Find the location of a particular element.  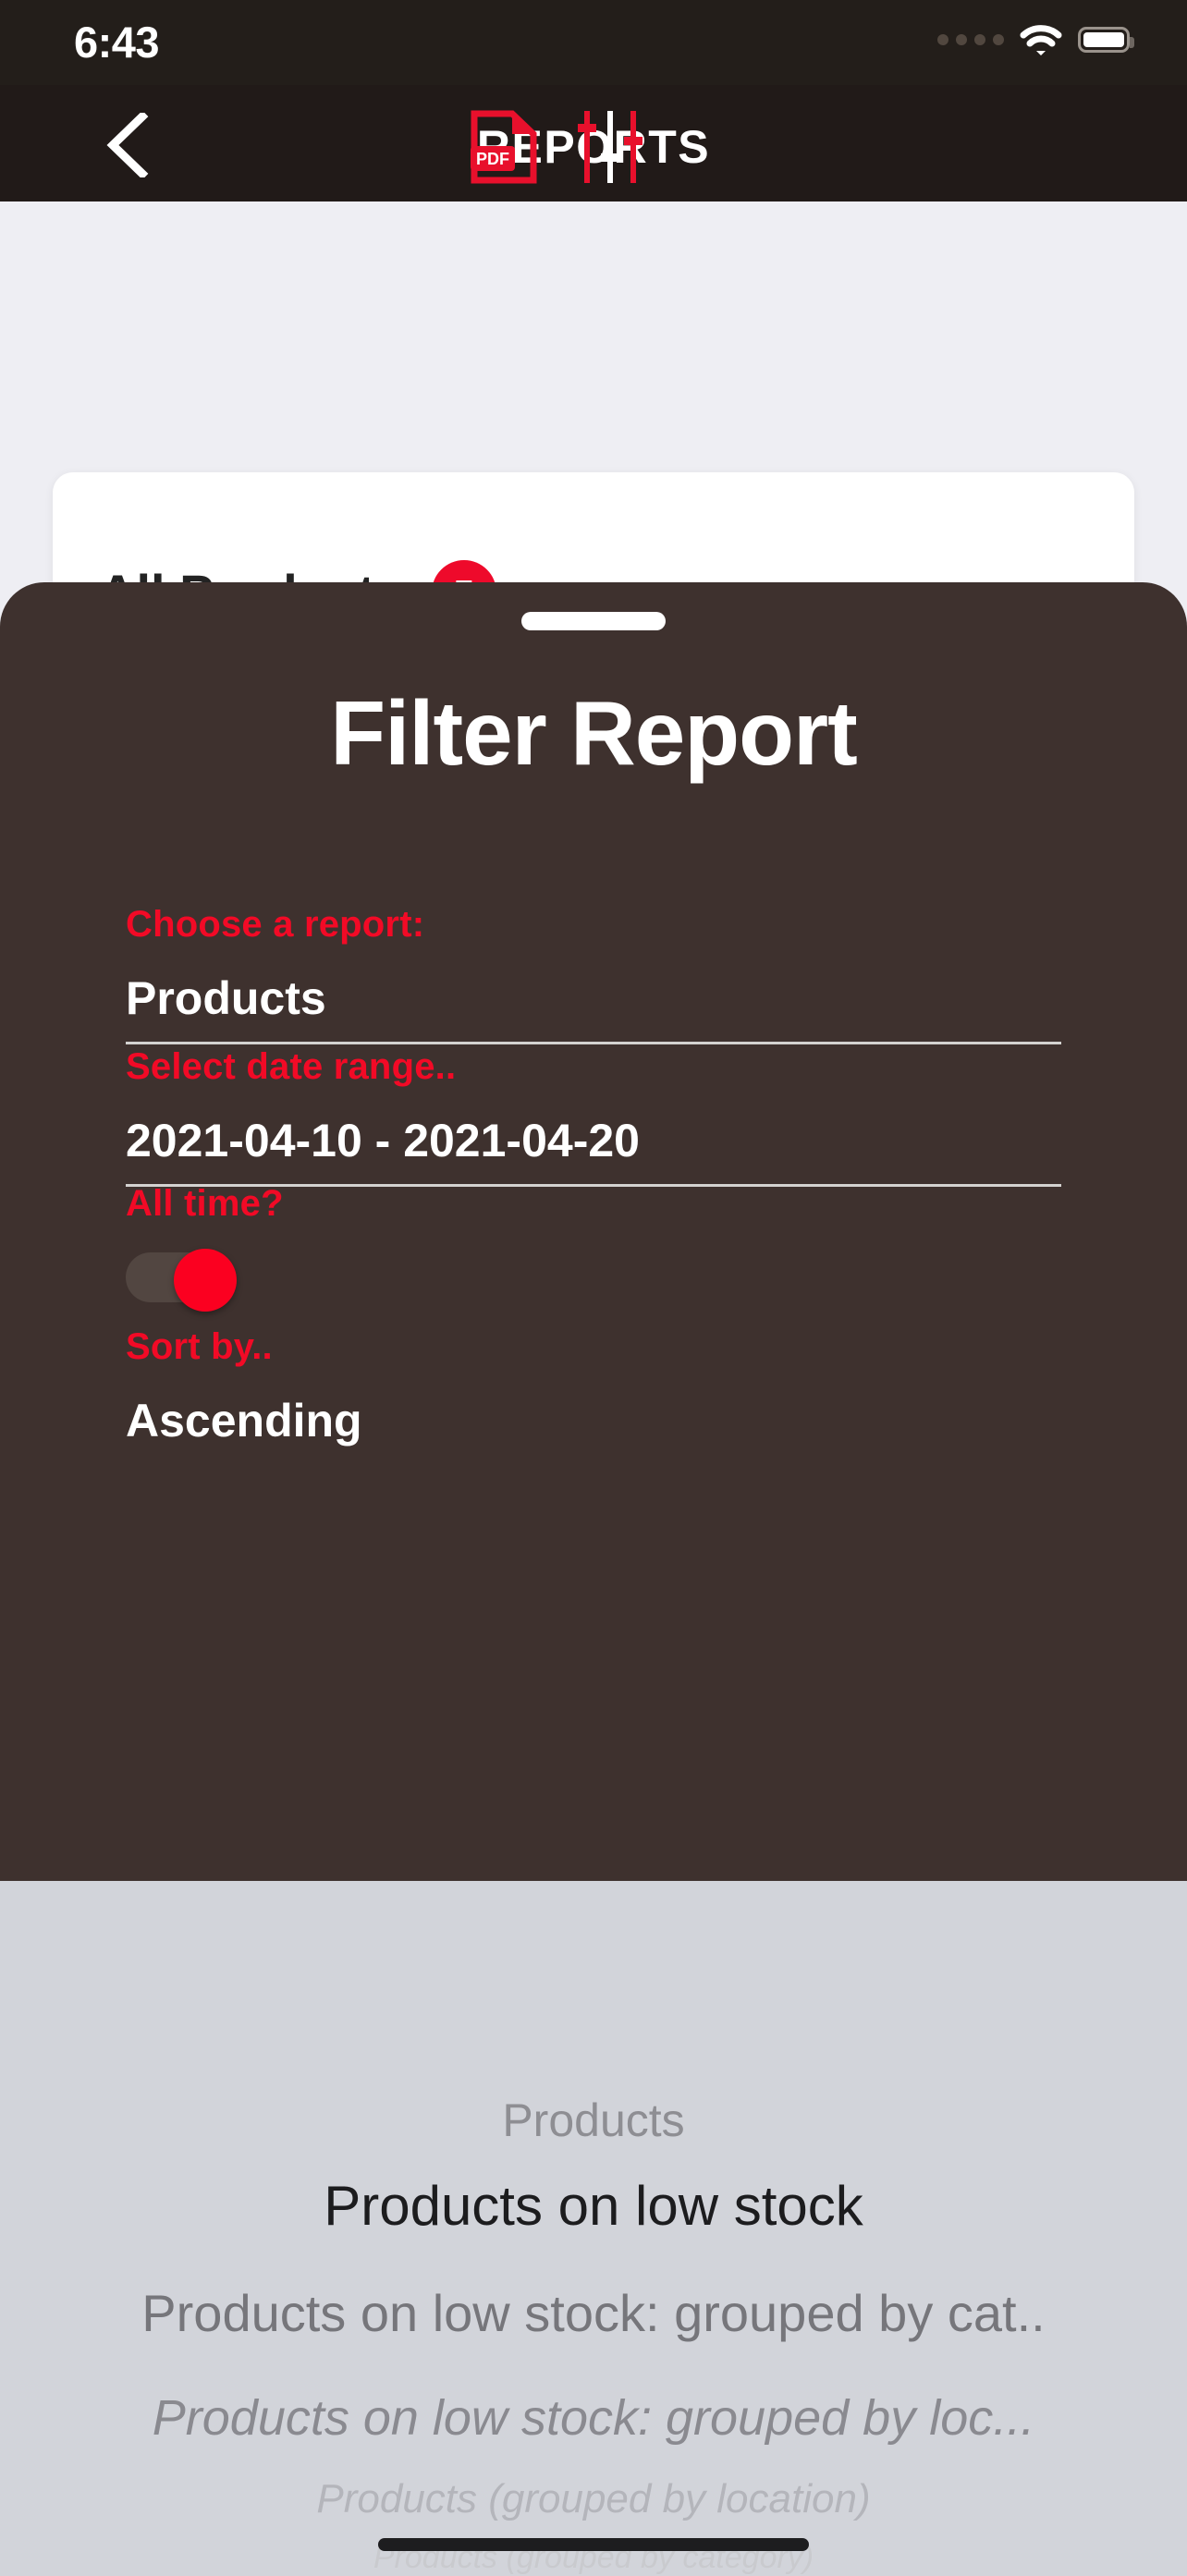

filter-button is located at coordinates (610, 147).